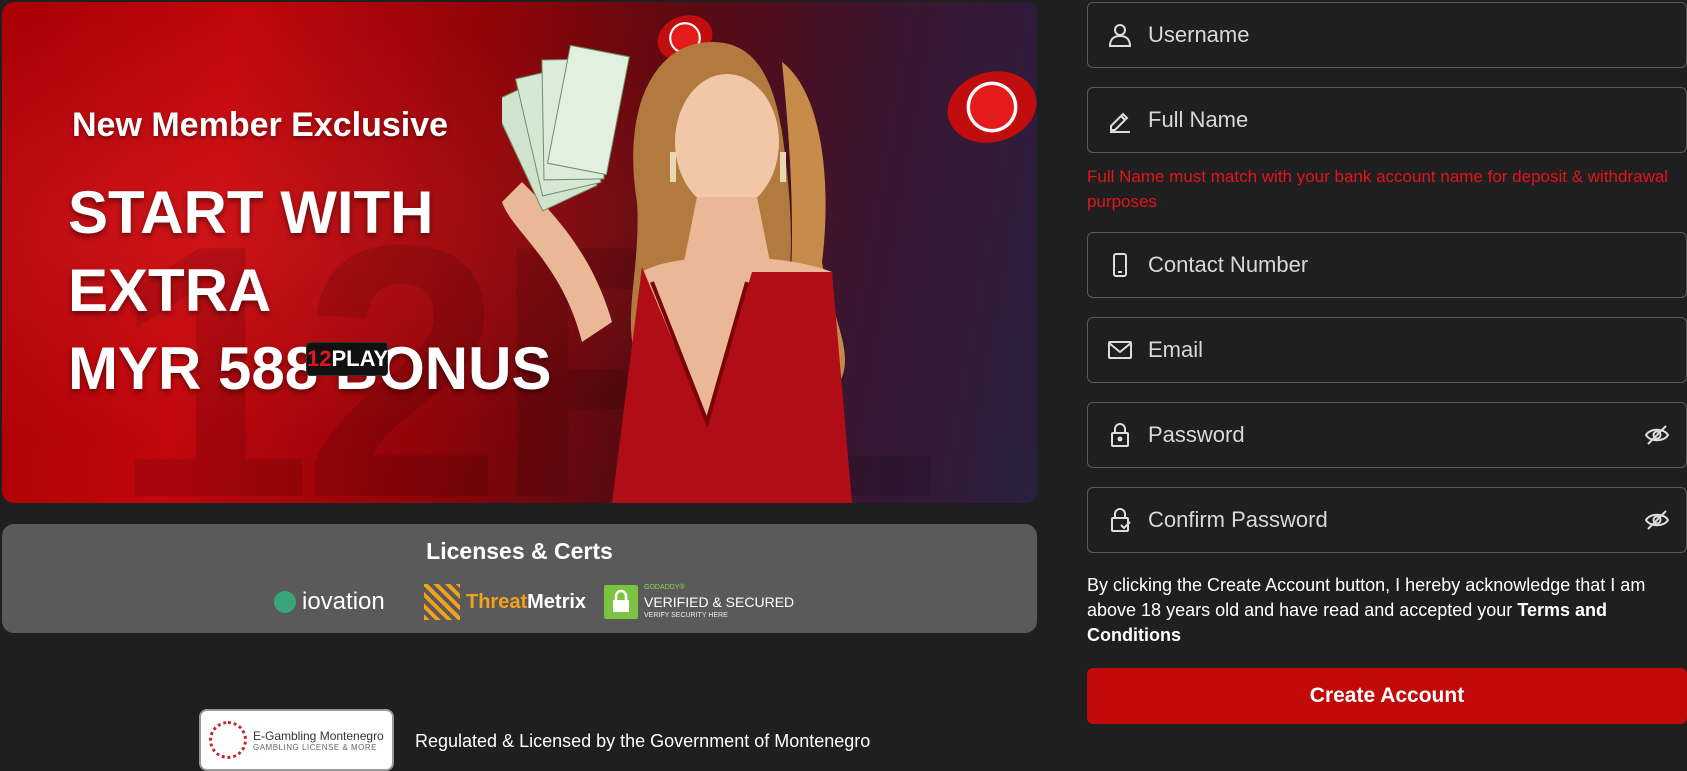  I want to click on padlock-icon, so click(621, 602).